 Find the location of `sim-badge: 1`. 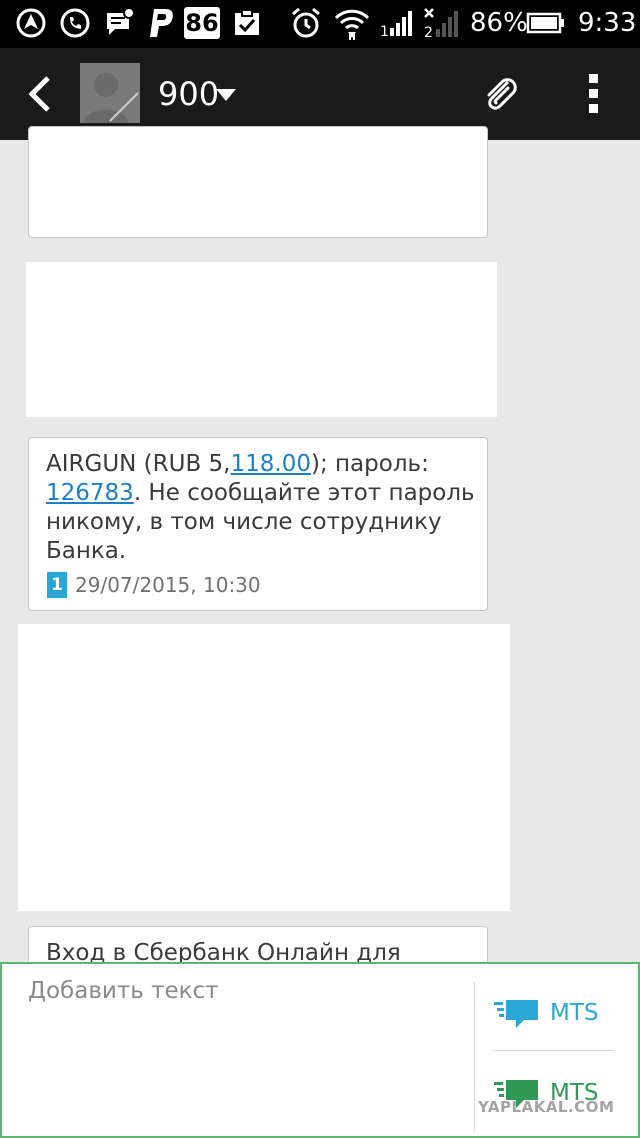

sim-badge: 1 is located at coordinates (57, 585).